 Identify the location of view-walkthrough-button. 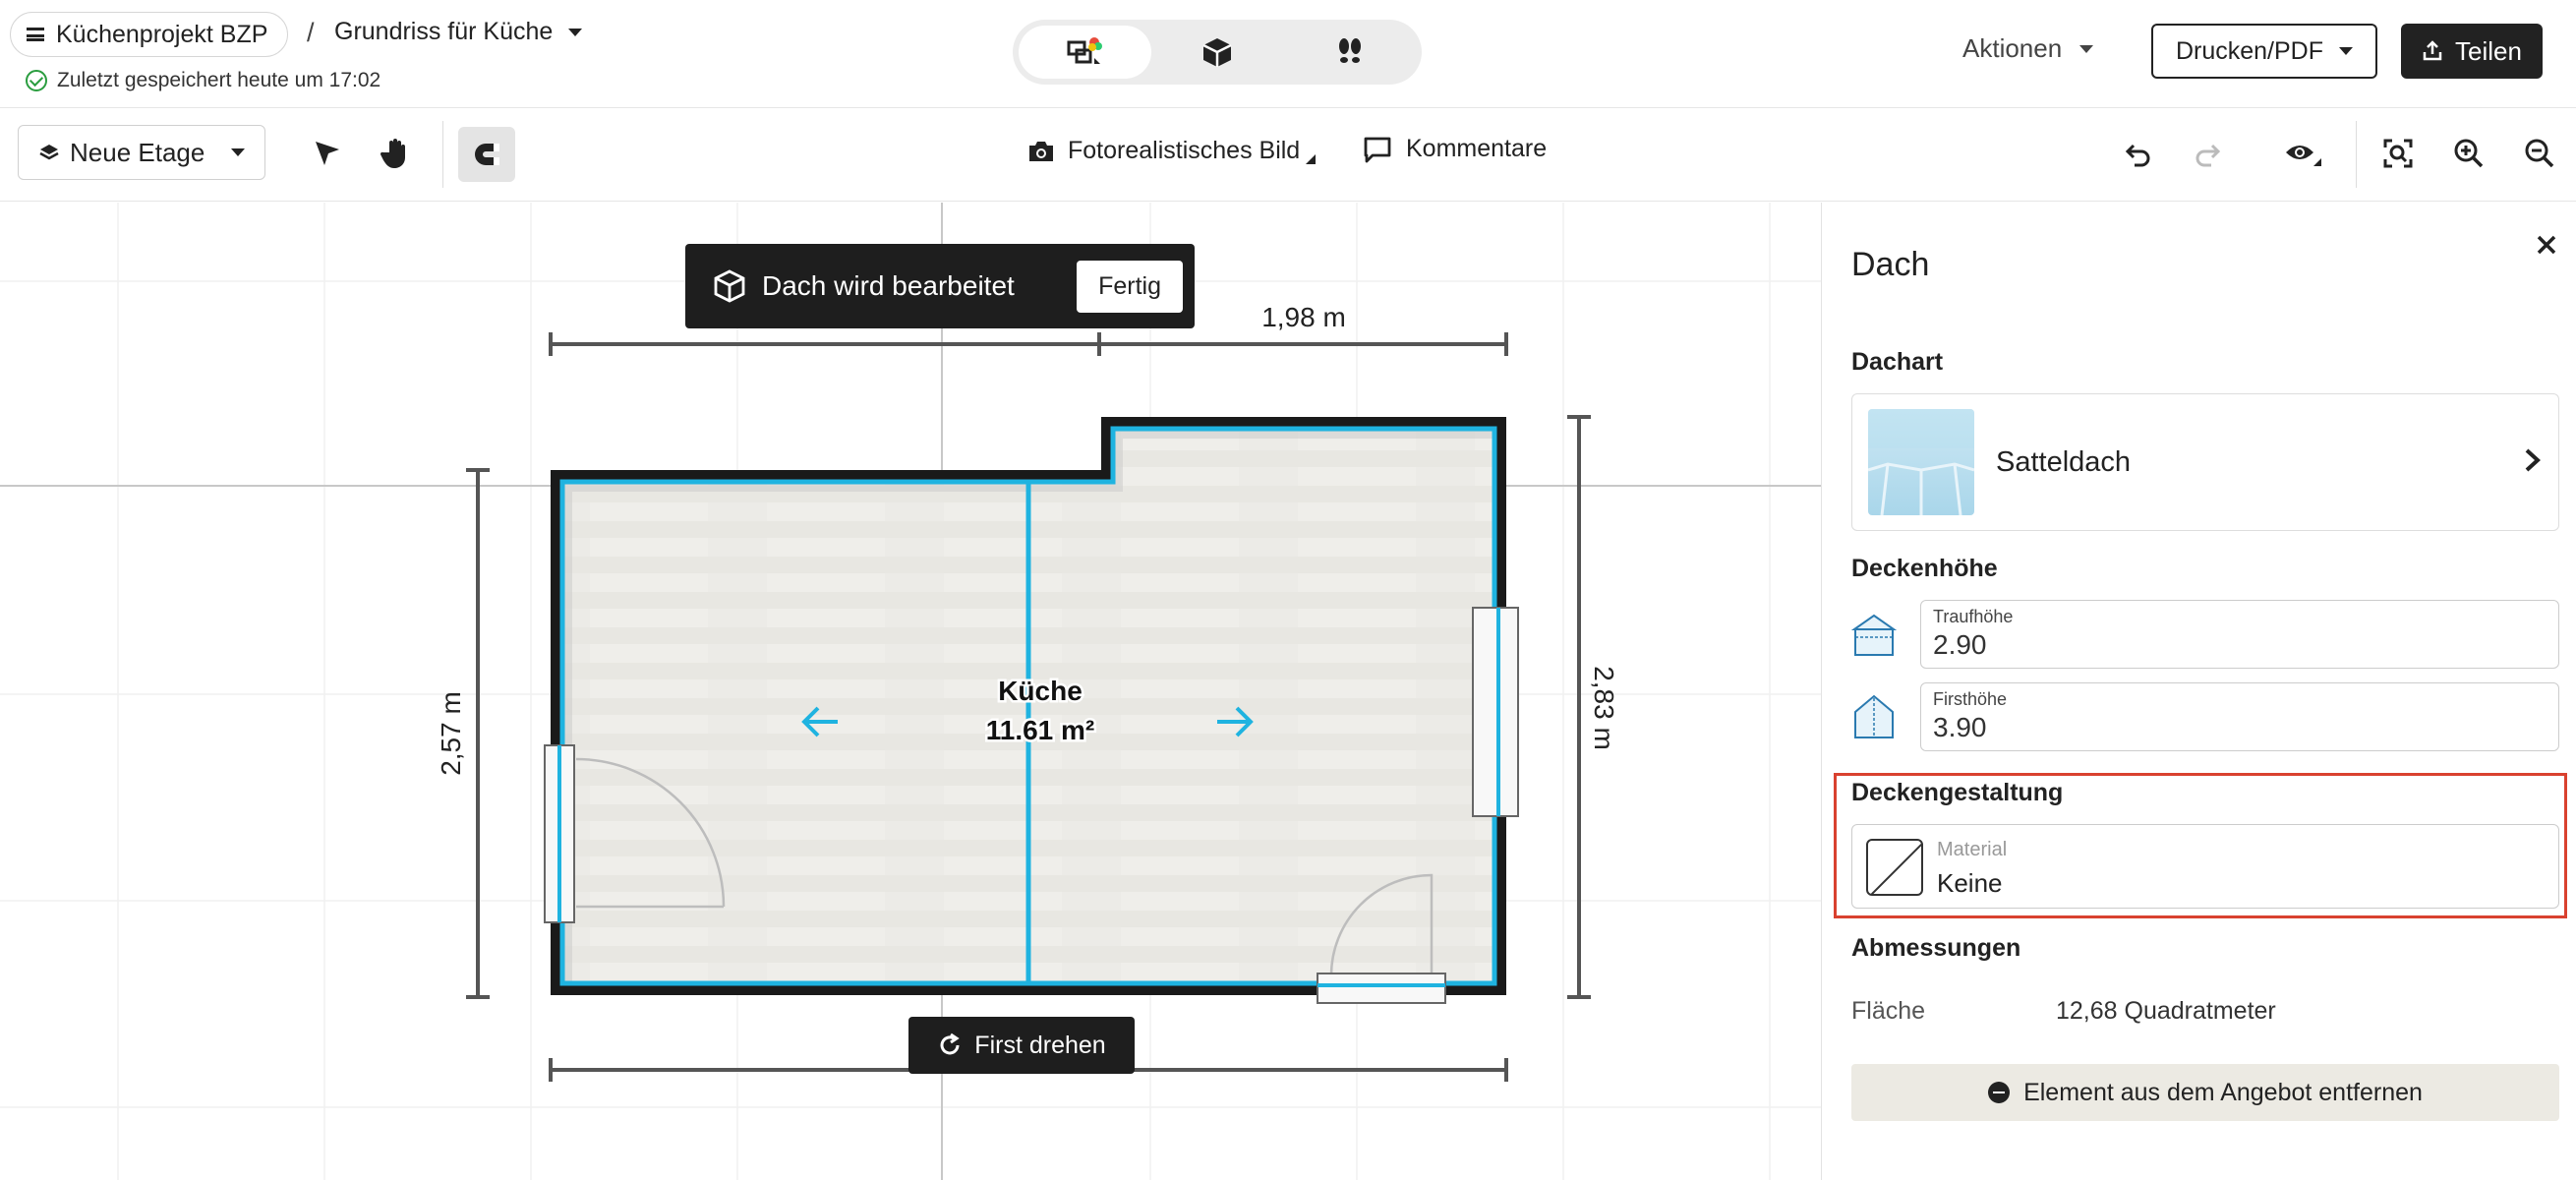
(1349, 52).